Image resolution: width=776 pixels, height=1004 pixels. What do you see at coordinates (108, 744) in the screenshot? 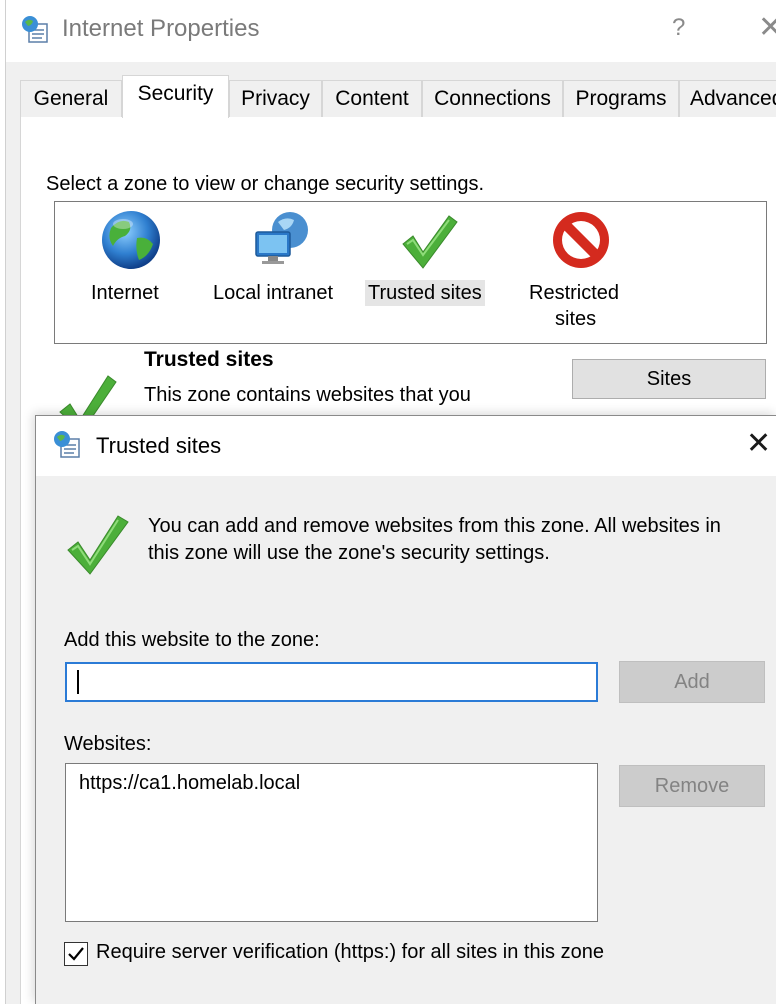
I see `websites-label: Websites:` at bounding box center [108, 744].